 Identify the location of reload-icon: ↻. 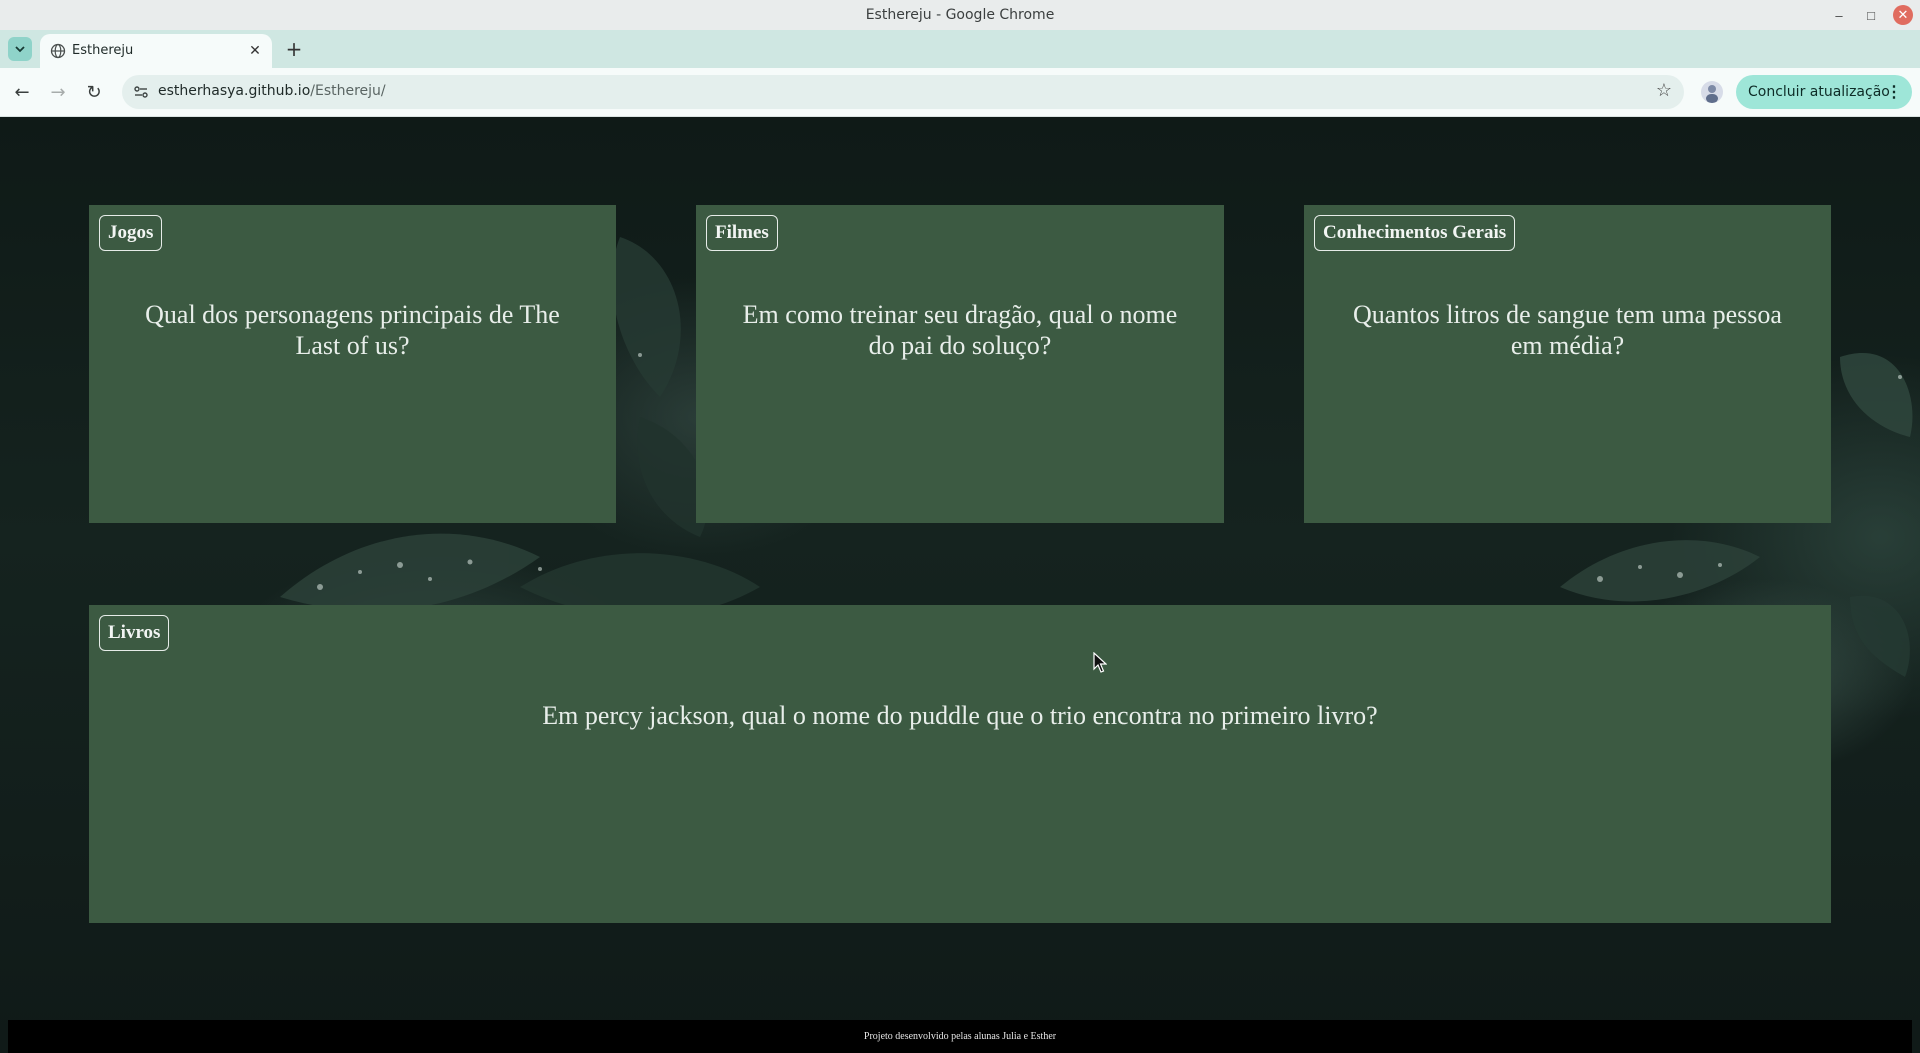
(94, 92).